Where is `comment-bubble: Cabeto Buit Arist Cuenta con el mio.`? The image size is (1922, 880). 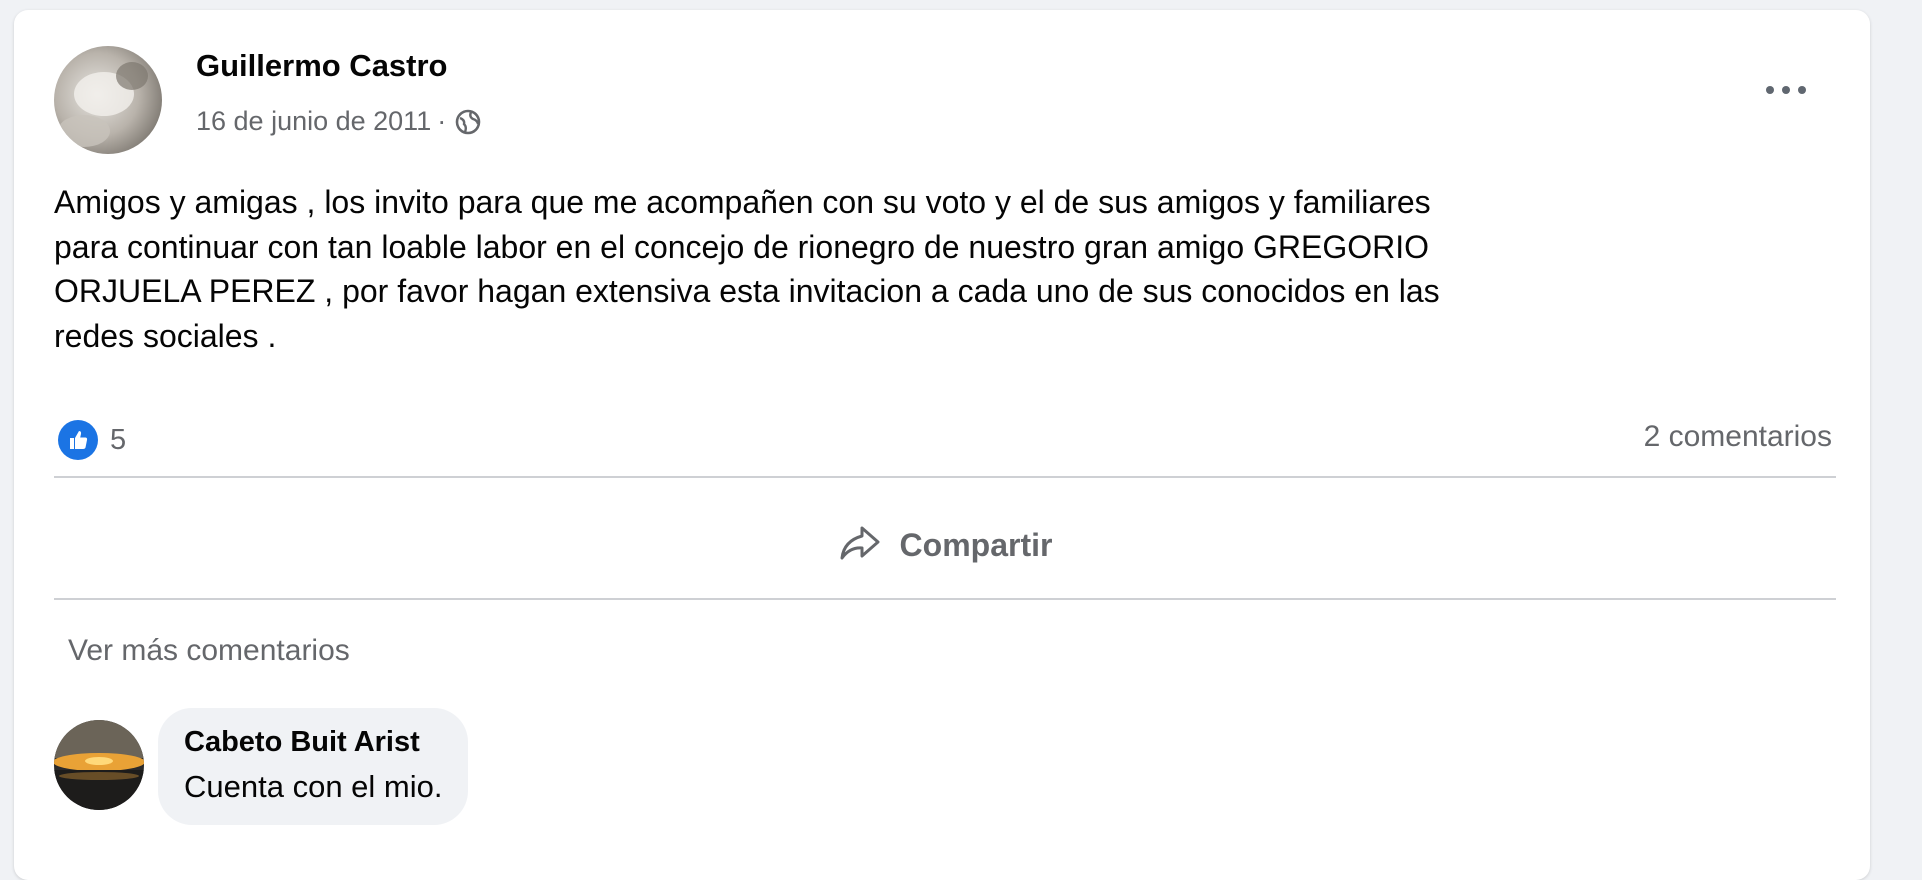 comment-bubble: Cabeto Buit Arist Cuenta con el mio. is located at coordinates (313, 766).